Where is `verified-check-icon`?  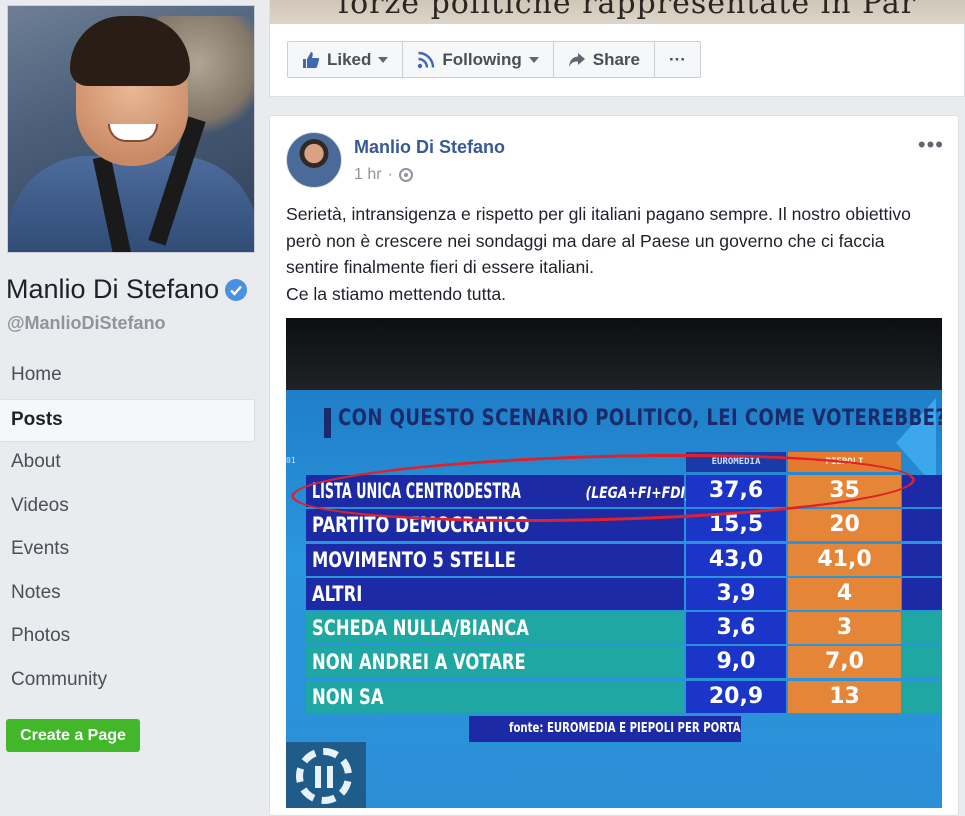 verified-check-icon is located at coordinates (236, 289).